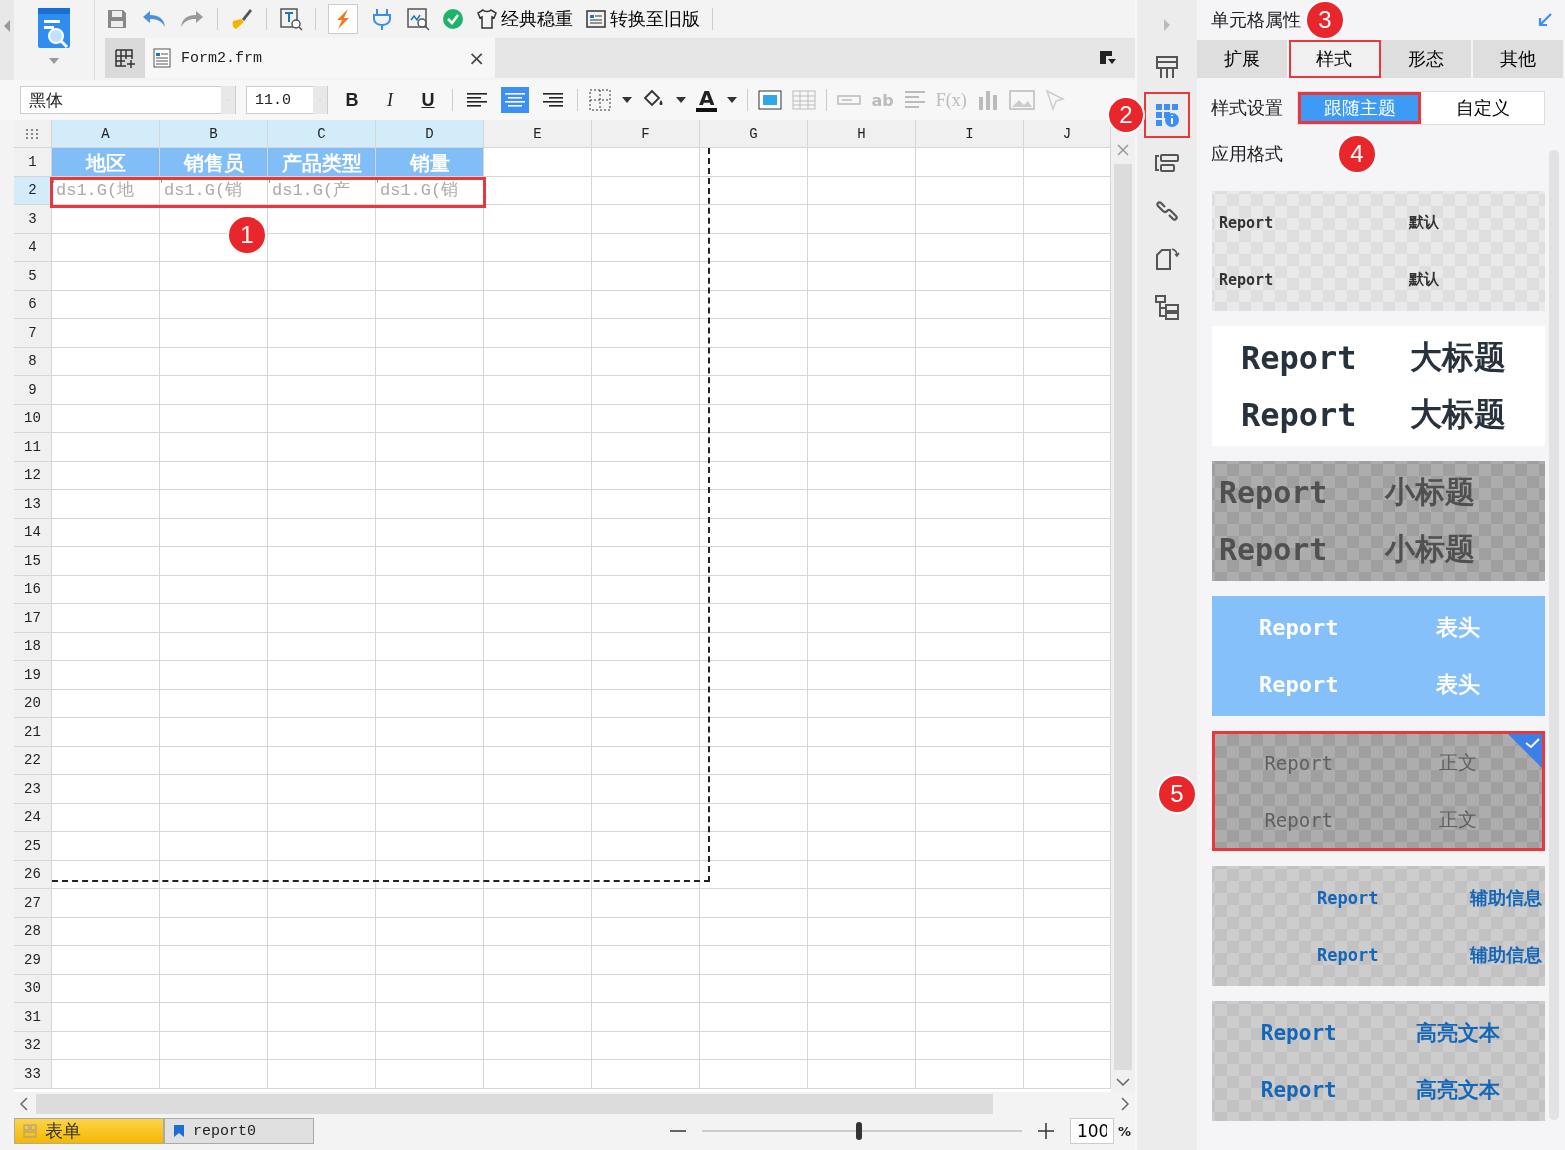 The height and width of the screenshot is (1150, 1565). What do you see at coordinates (1378, 386) in the screenshot?
I see `style-card: Report 大标题 Report 大标题` at bounding box center [1378, 386].